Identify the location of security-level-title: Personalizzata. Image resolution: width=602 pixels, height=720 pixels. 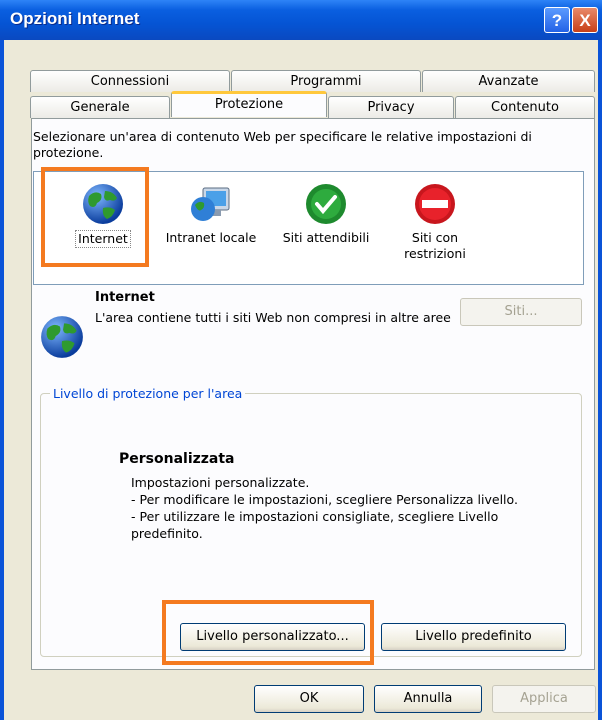
(177, 459).